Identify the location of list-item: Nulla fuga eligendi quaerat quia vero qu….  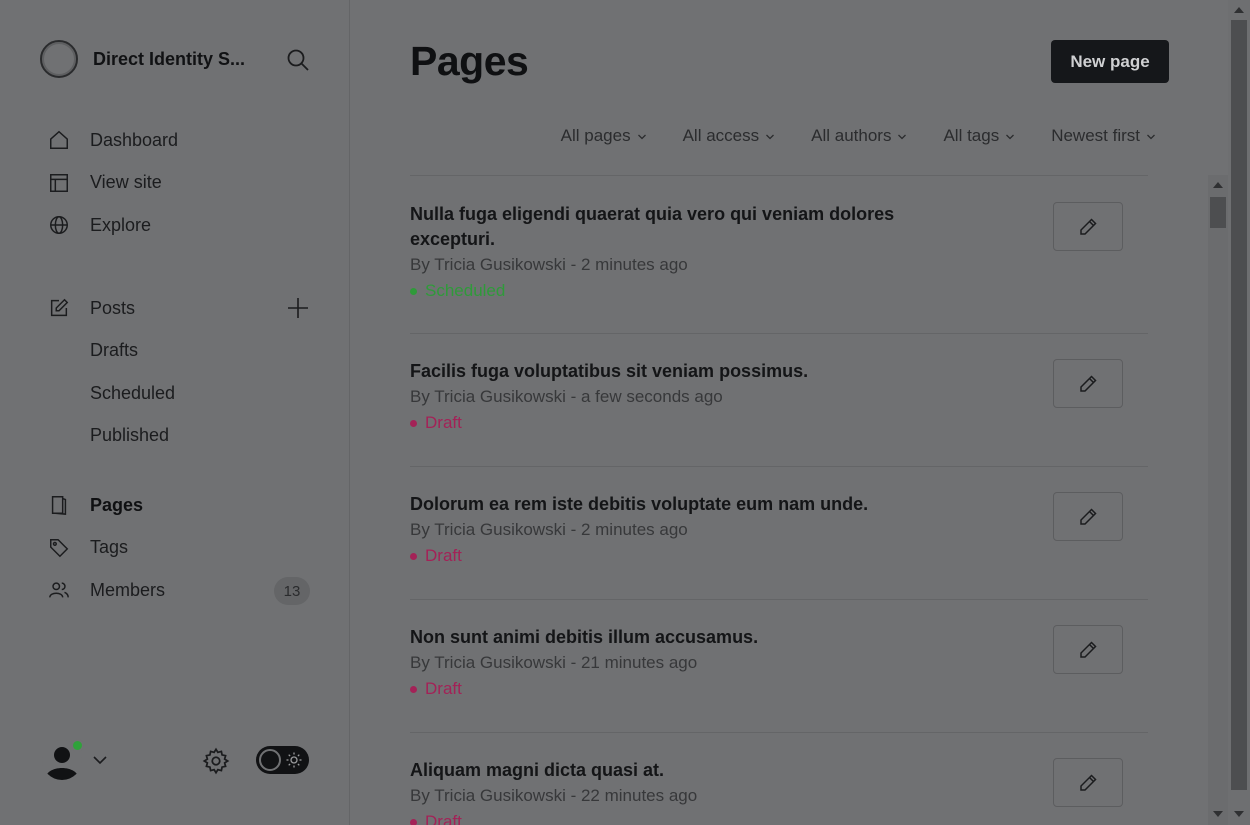
(779, 255).